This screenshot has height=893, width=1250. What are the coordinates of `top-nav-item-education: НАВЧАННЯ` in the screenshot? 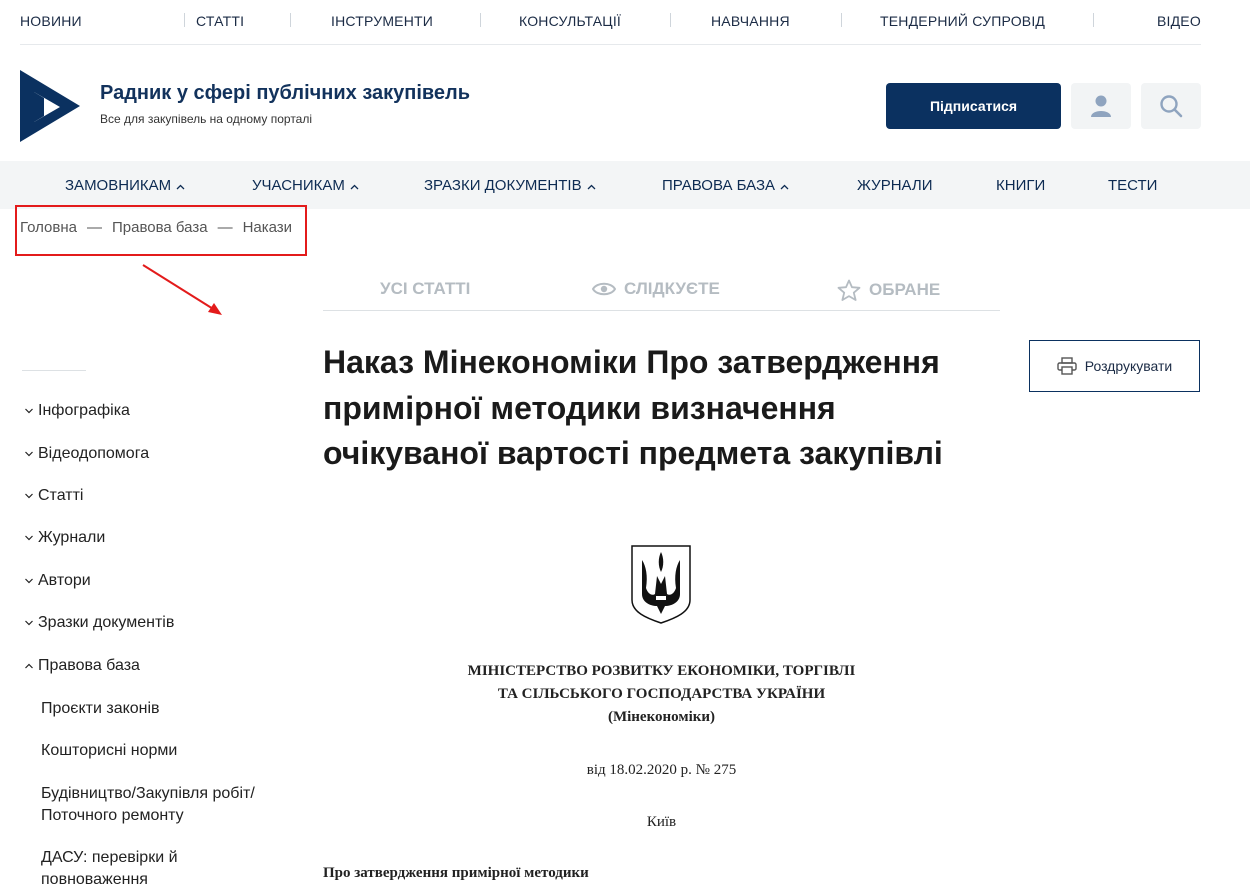 It's located at (750, 21).